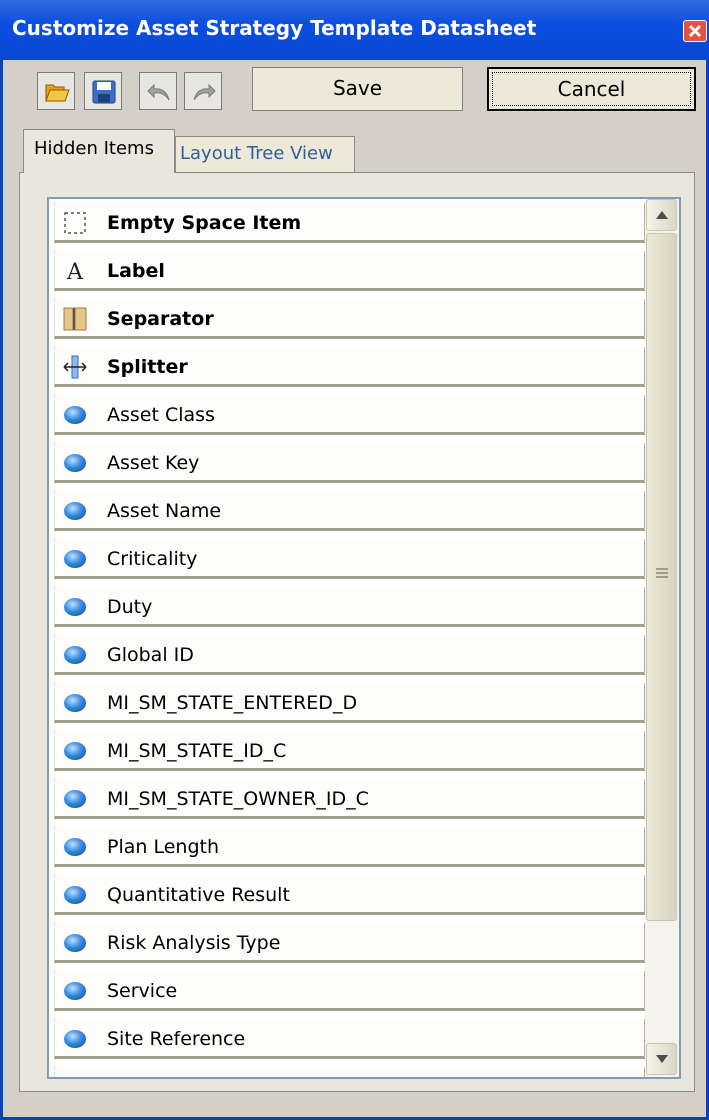  What do you see at coordinates (150, 655) in the screenshot?
I see `list-item-label: Global ID` at bounding box center [150, 655].